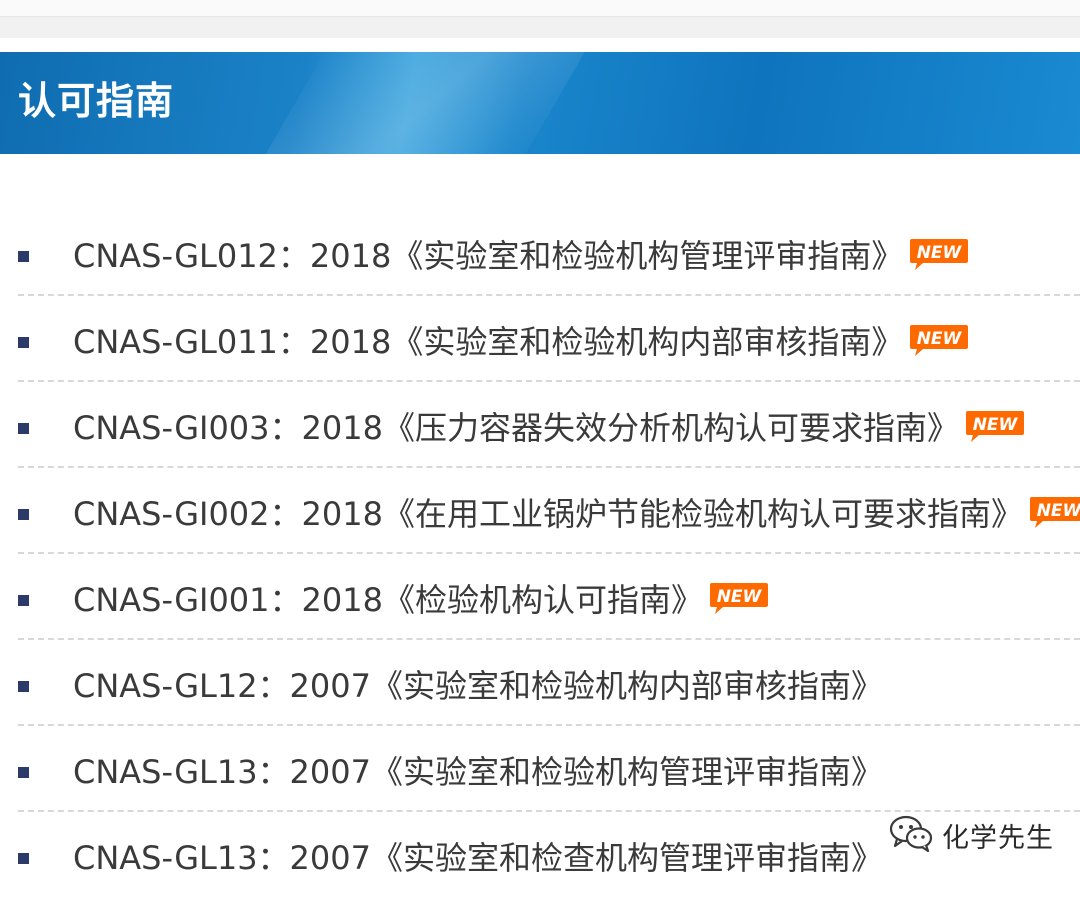 The image size is (1080, 898). I want to click on list-item-label: CNAS-GI001：2018《检验机构认可指南》, so click(388, 600).